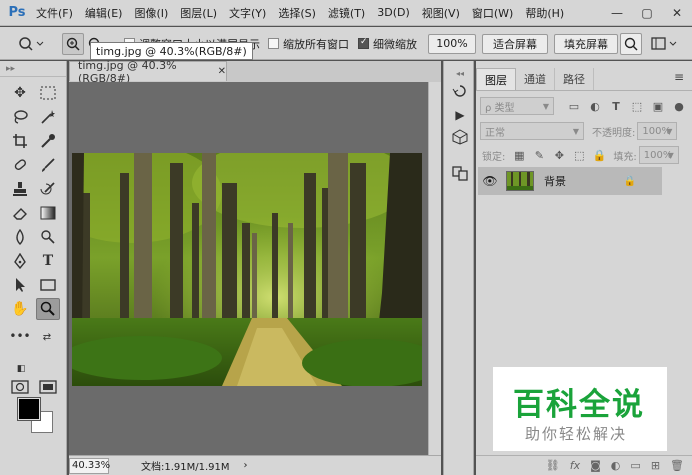  Describe the element at coordinates (29, 409) in the screenshot. I see `foreground-color-swatch` at that location.